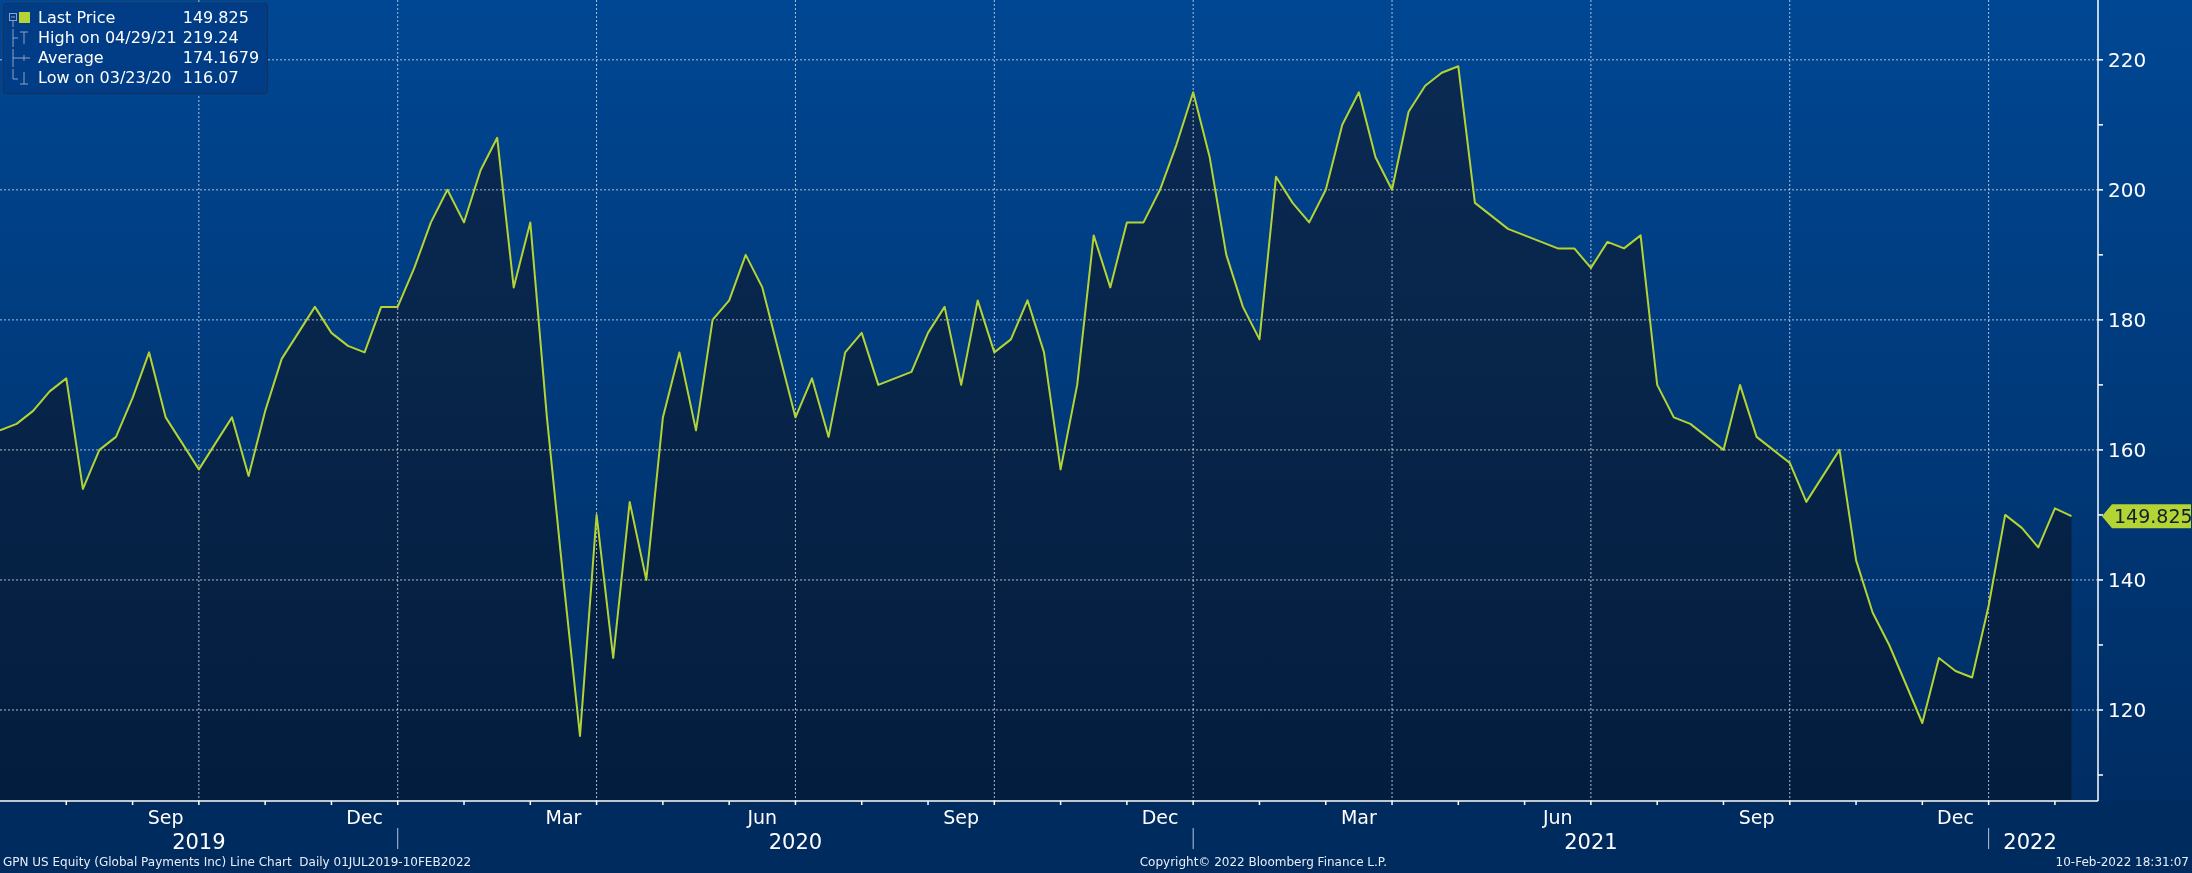 The height and width of the screenshot is (873, 2192). Describe the element at coordinates (2030, 840) in the screenshot. I see `year-label: 2022` at that location.